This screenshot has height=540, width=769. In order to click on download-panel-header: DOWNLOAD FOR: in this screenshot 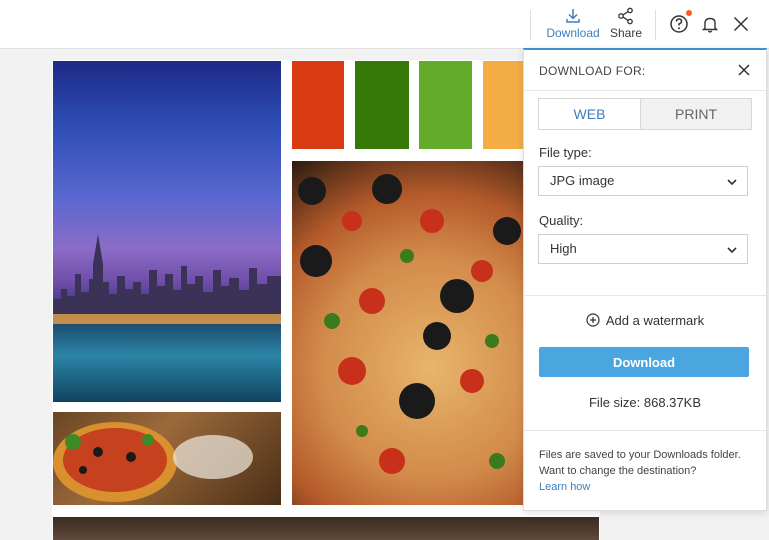, I will do `click(645, 70)`.